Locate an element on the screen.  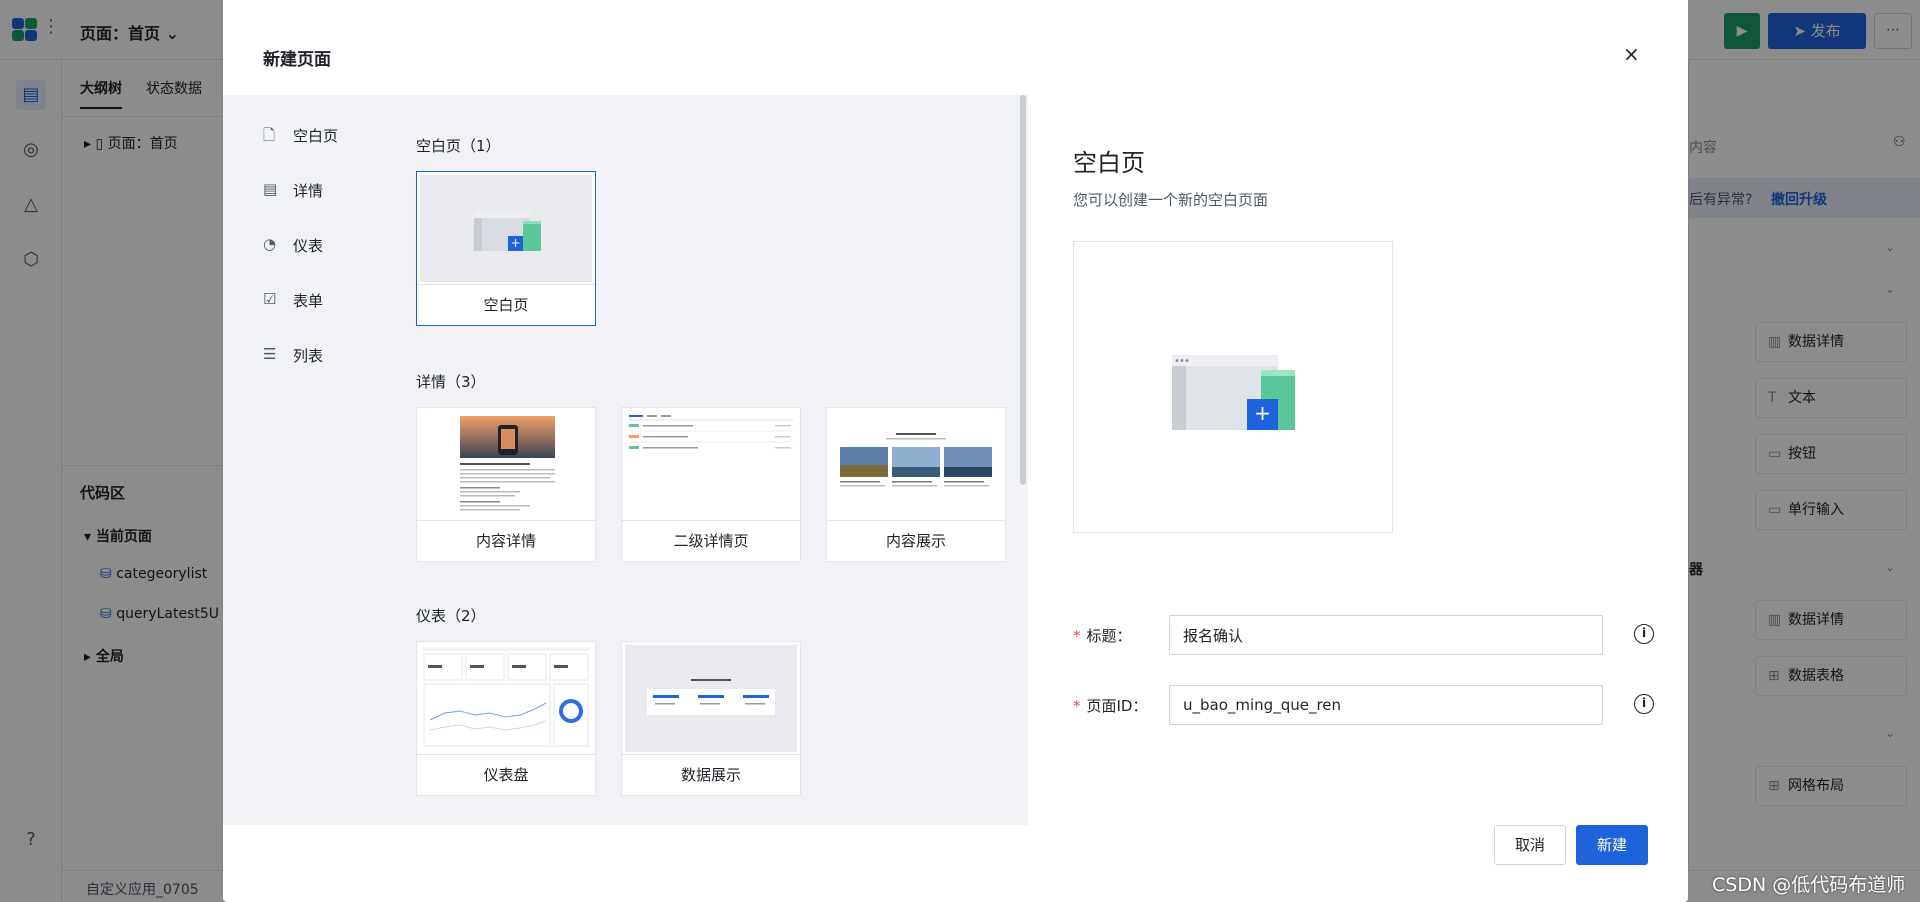
group-title-dashboard: 仪表（2） is located at coordinates (451, 616).